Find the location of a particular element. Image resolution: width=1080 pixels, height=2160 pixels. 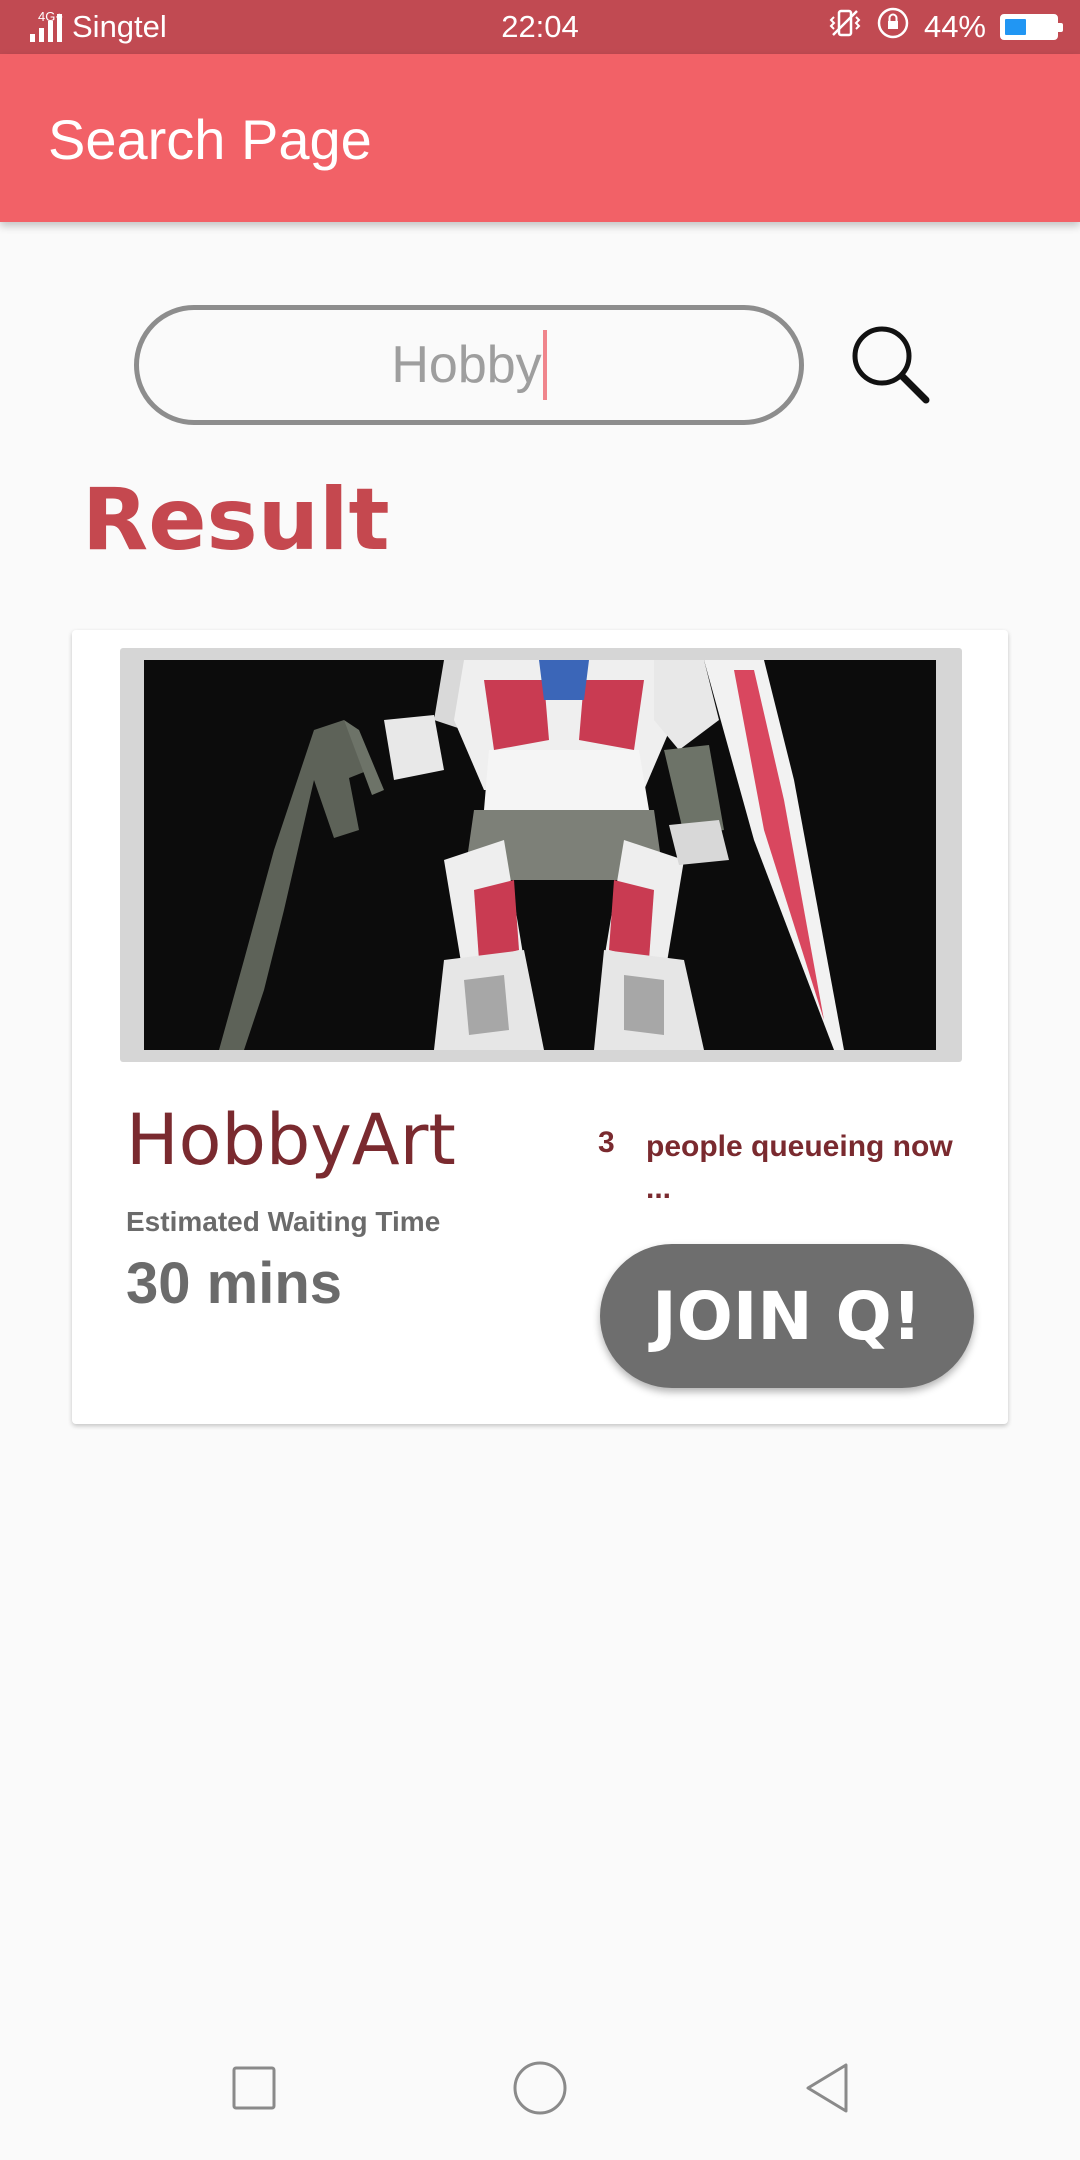

back-button is located at coordinates (828, 2088).